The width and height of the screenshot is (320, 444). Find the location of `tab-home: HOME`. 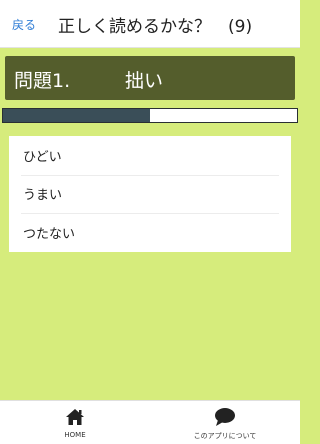

tab-home: HOME is located at coordinates (75, 422).